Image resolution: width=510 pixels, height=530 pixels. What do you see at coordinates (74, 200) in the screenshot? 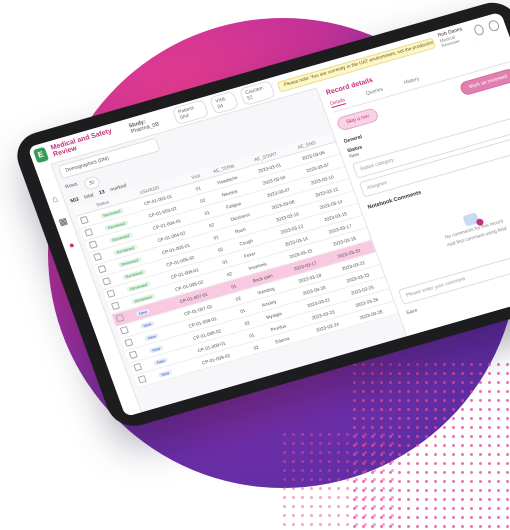
I see `total-count: 503` at bounding box center [74, 200].